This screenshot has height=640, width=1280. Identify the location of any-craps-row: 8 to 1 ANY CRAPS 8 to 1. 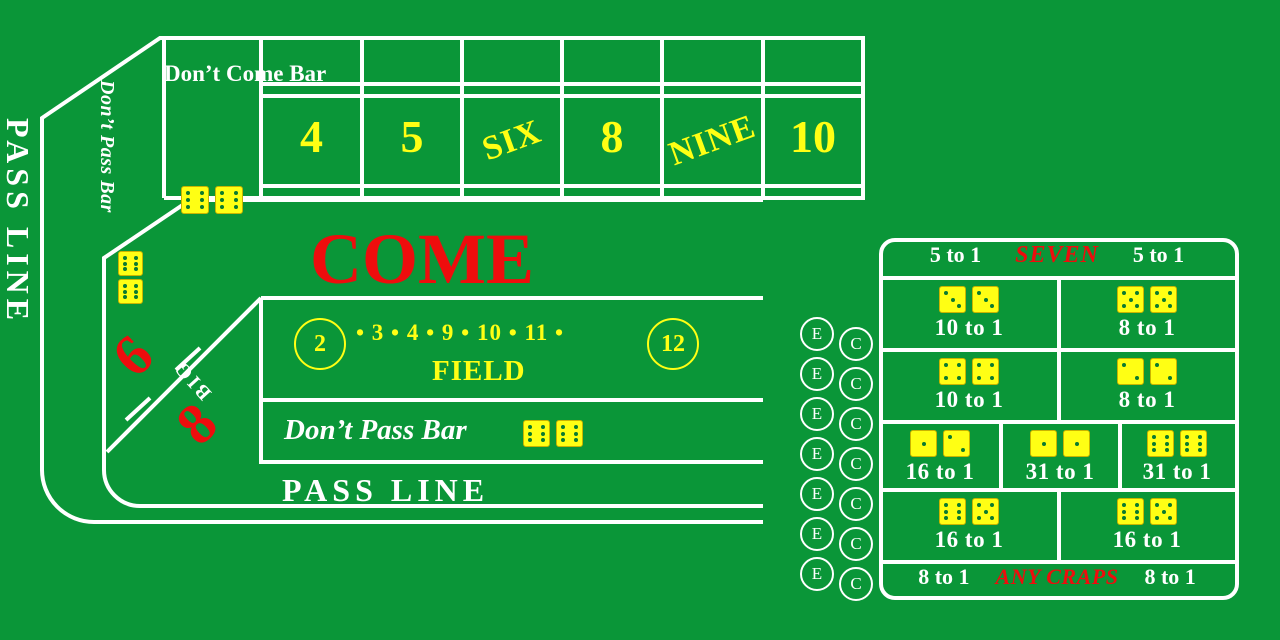
(1057, 577).